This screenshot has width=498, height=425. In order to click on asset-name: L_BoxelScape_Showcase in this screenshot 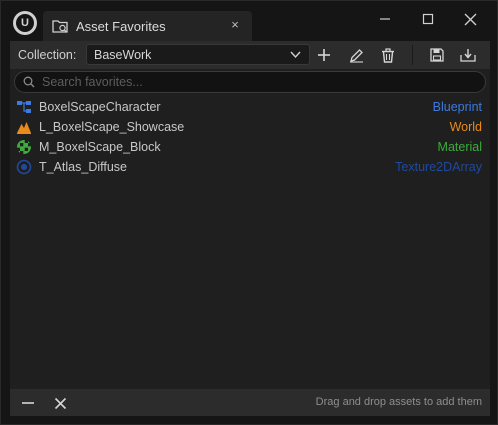, I will do `click(112, 127)`.